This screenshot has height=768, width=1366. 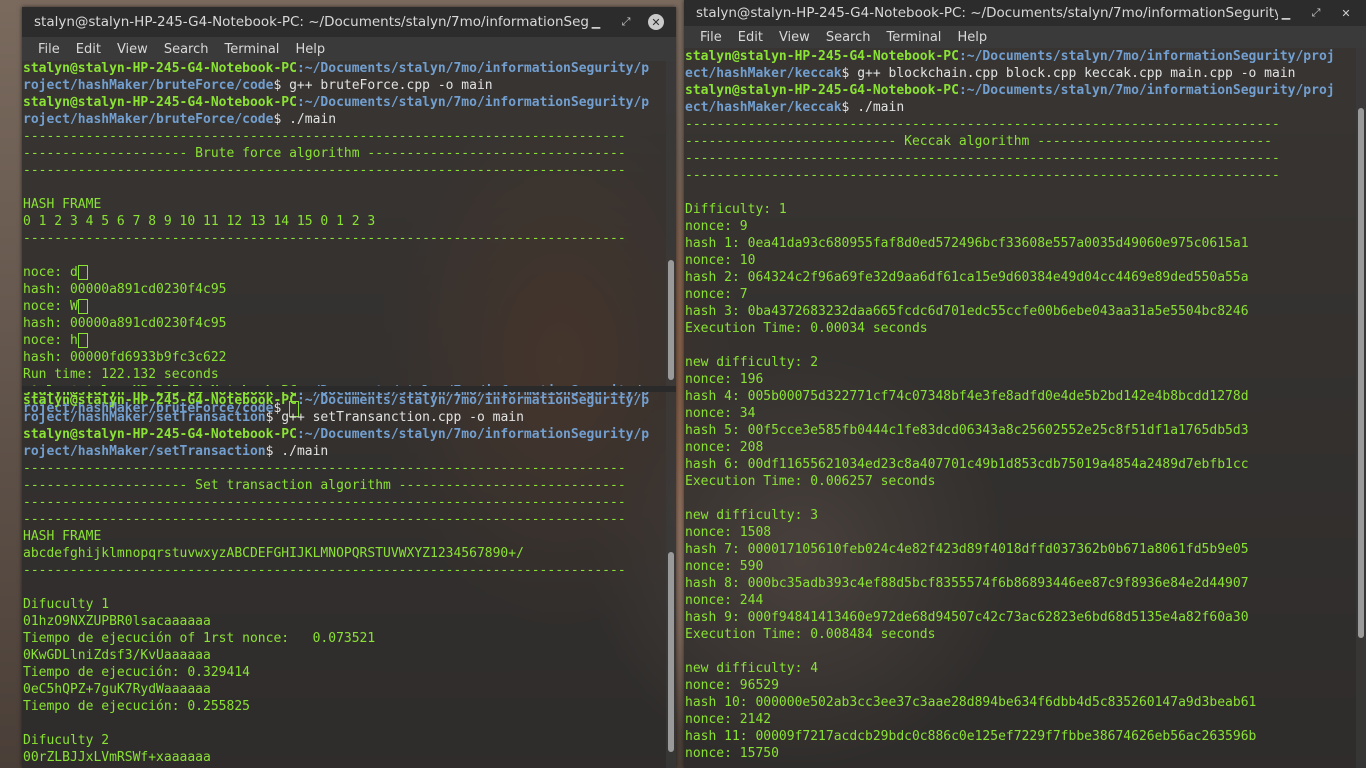 I want to click on output-text: 0eC5hQPZ+7guK7RydWaaaaaa, so click(x=117, y=689).